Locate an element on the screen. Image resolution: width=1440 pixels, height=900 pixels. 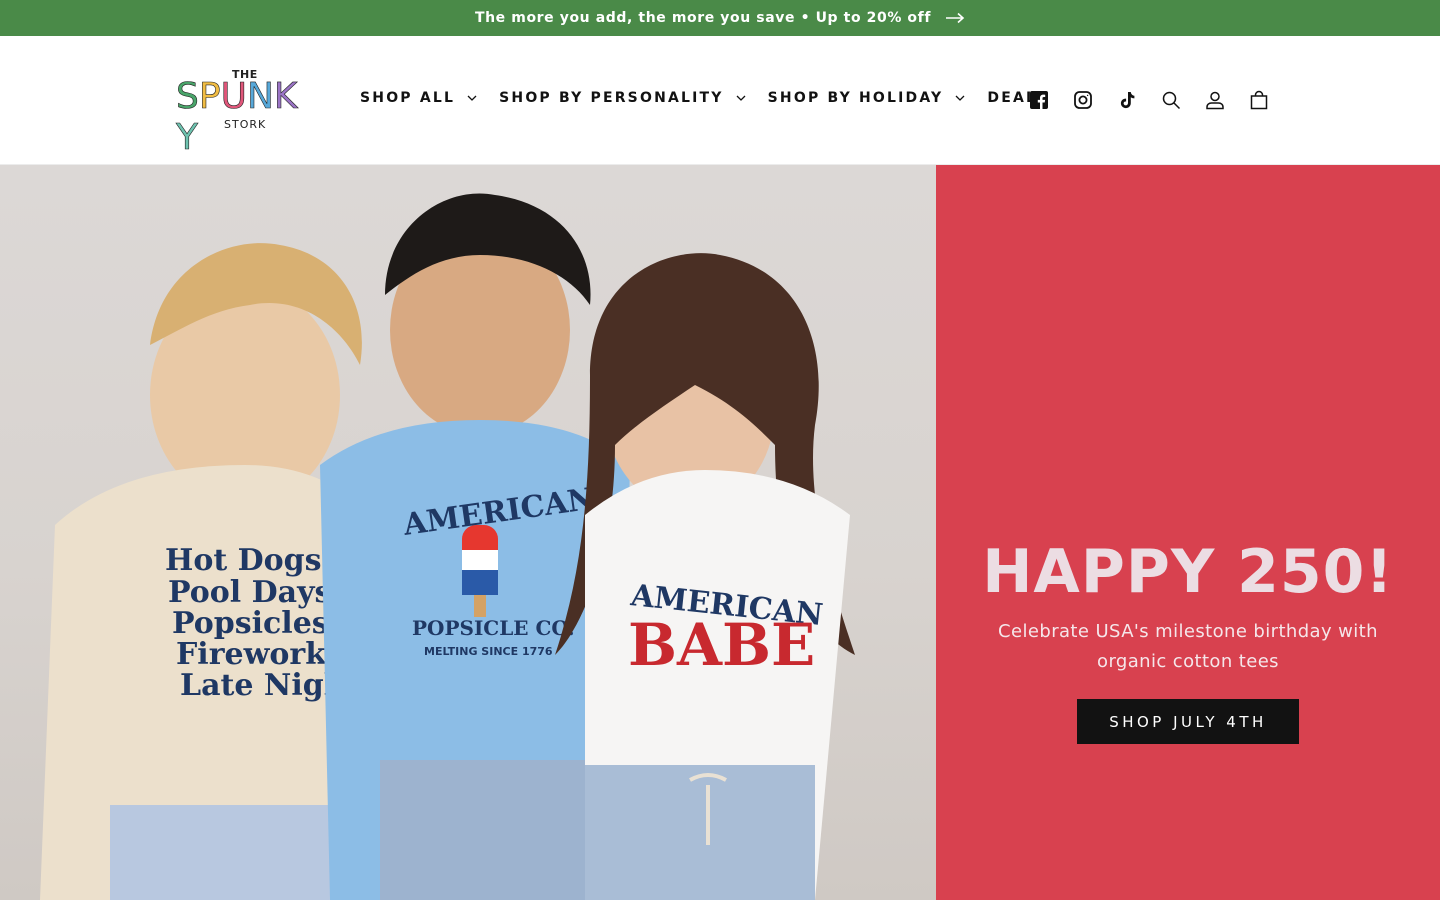
nav-label: SHOP ALL is located at coordinates (408, 98).